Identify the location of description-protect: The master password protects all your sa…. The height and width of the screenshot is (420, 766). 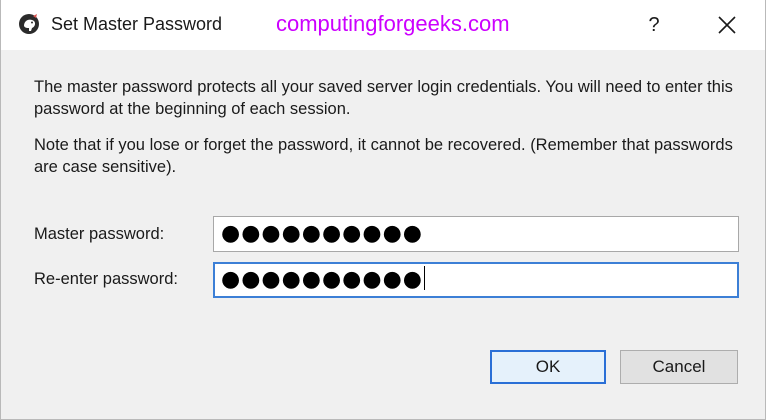
(383, 98).